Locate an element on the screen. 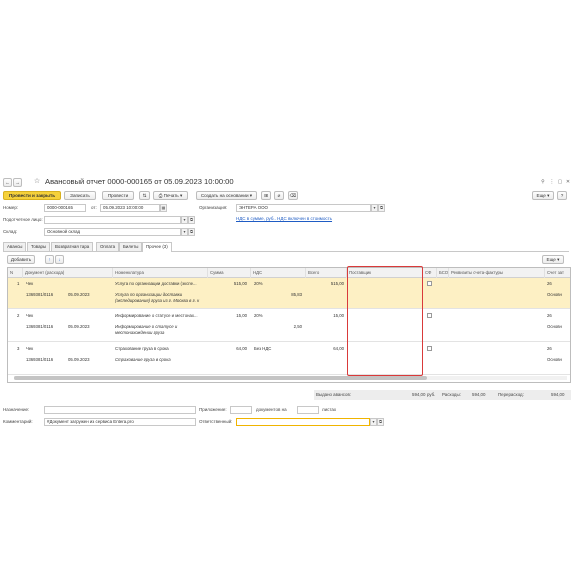 The height and width of the screenshot is (572, 572). responsible-dropdown-icon: ▾ is located at coordinates (373, 422).